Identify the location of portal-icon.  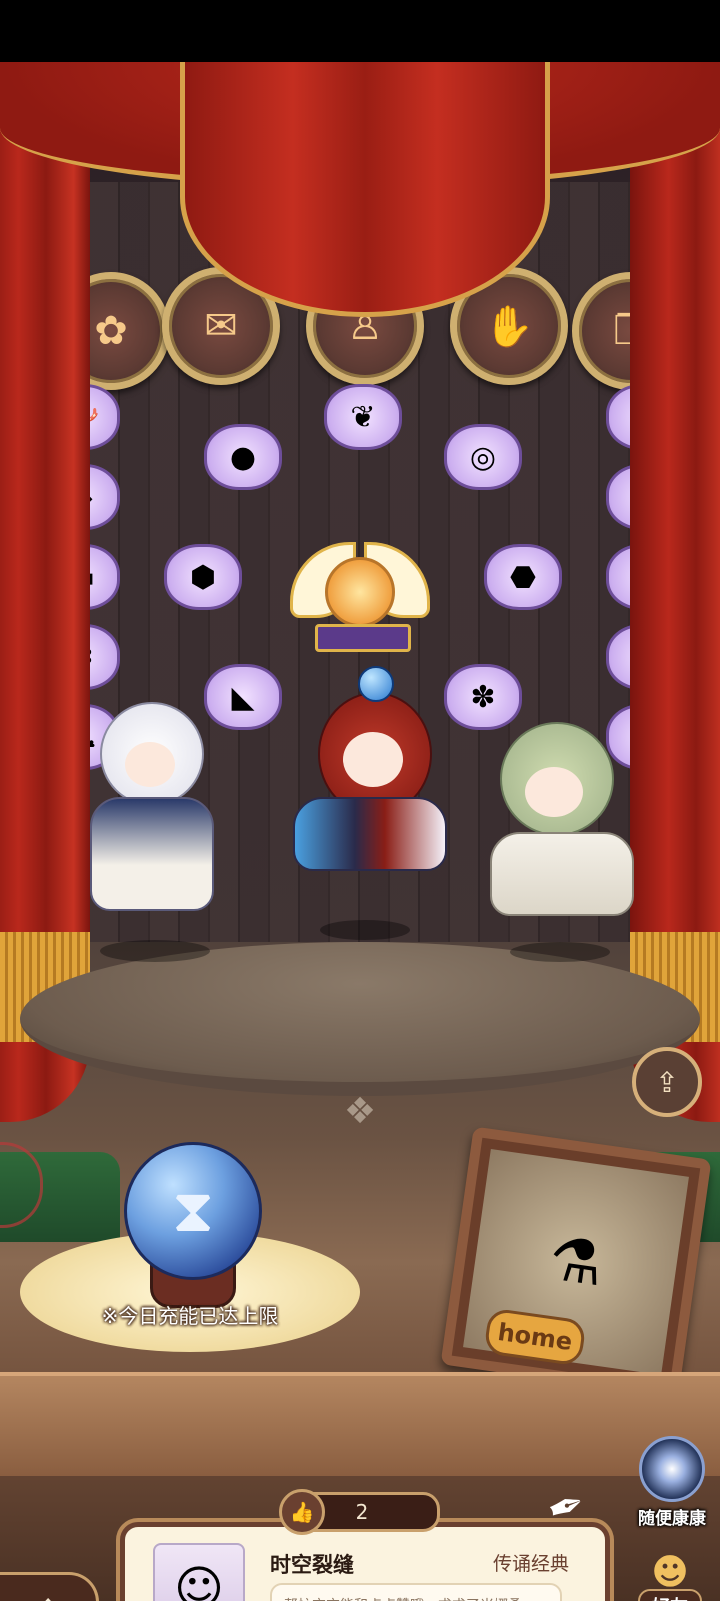
(672, 1469).